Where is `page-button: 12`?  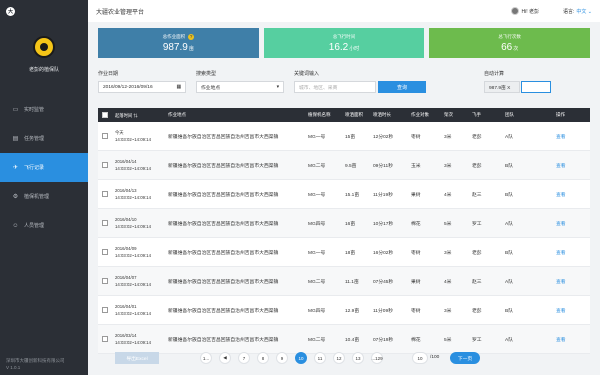
page-button: 12 is located at coordinates (339, 358).